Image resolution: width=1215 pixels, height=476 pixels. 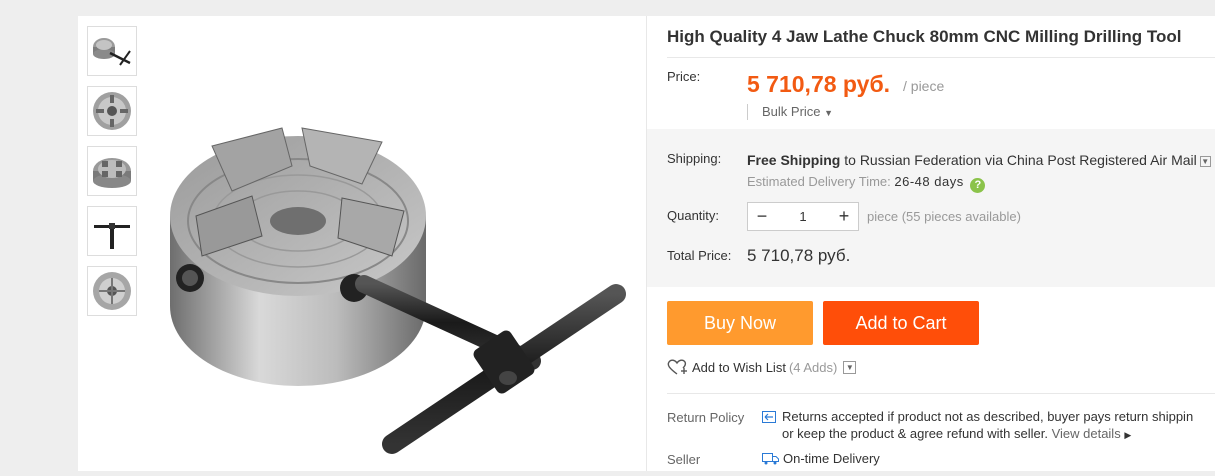 I want to click on view-details-link: View details, so click(x=1086, y=433).